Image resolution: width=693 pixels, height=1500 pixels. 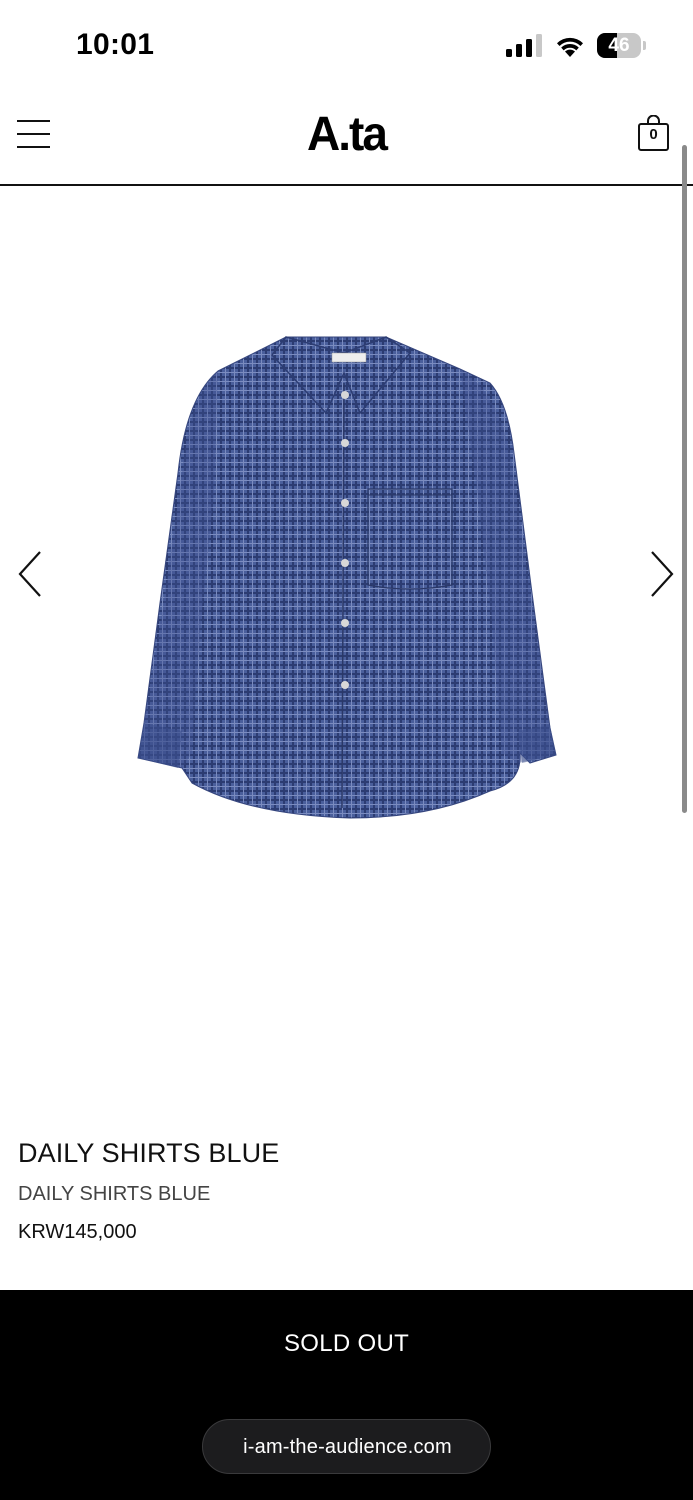 I want to click on status-bar: 10:01 46, so click(x=346, y=46).